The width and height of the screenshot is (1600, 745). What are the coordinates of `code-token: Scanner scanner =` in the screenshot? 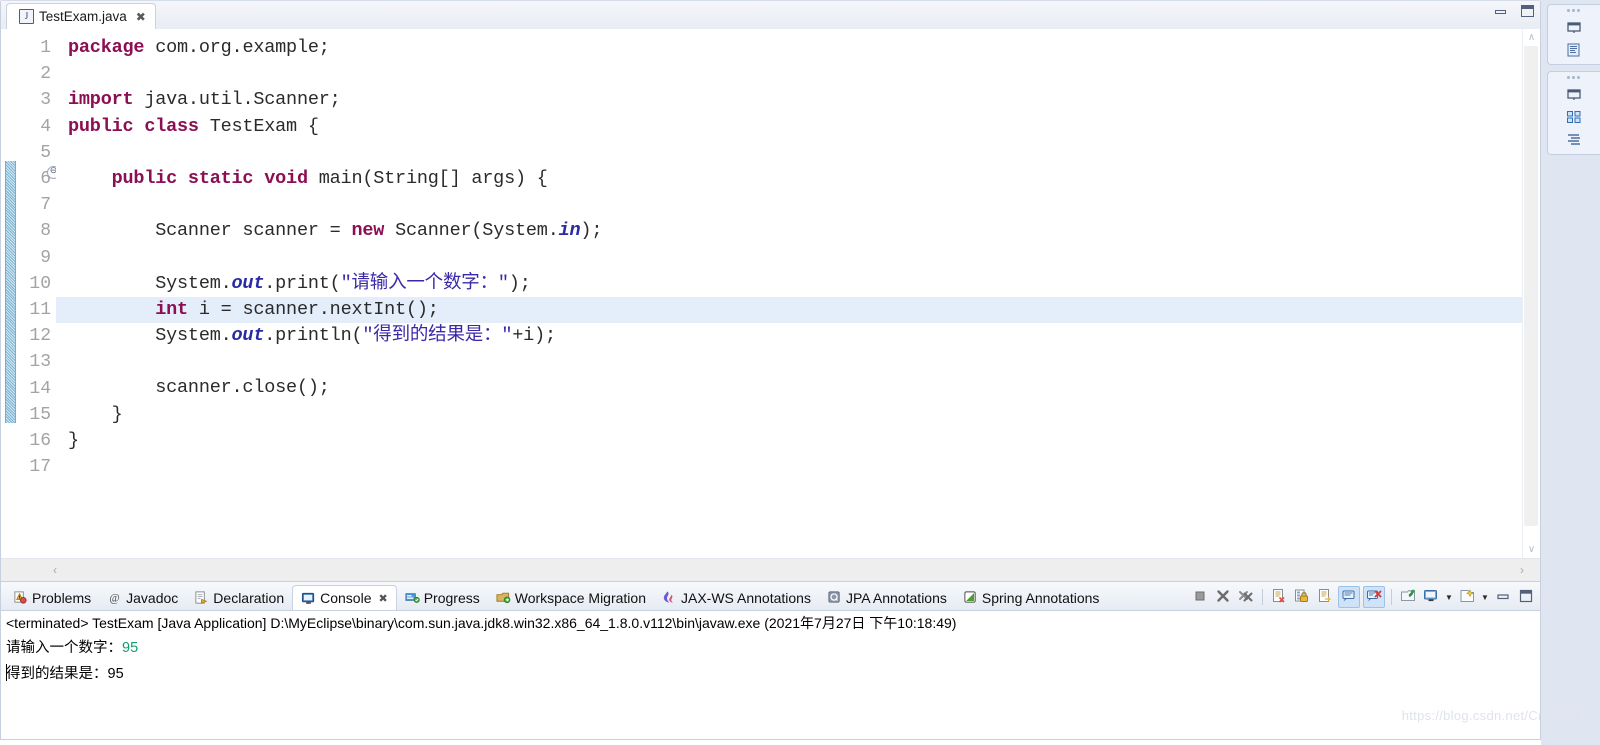 It's located at (210, 231).